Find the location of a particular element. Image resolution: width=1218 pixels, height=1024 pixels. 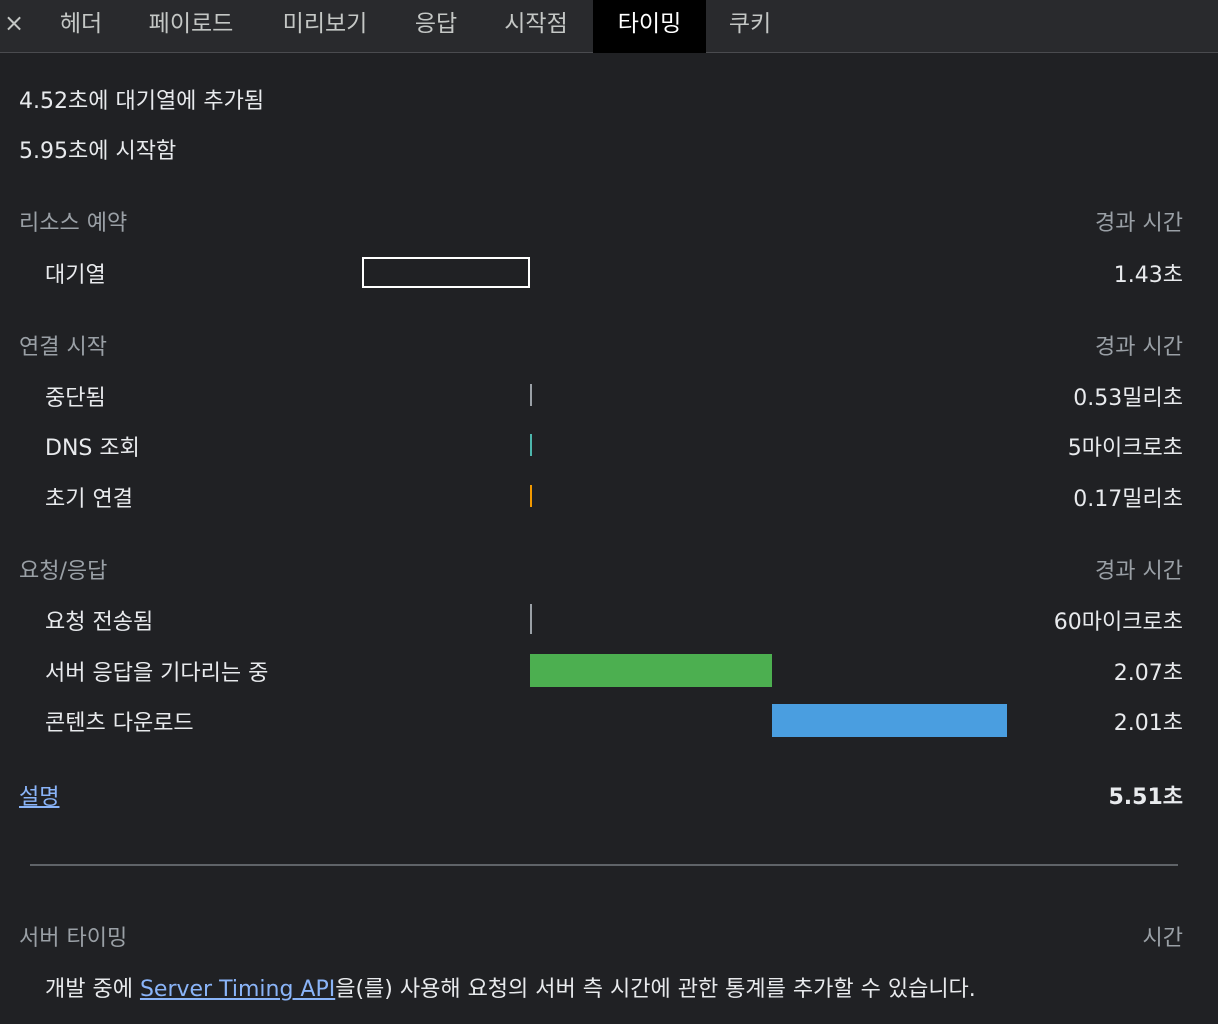

dns-bar is located at coordinates (531, 445).